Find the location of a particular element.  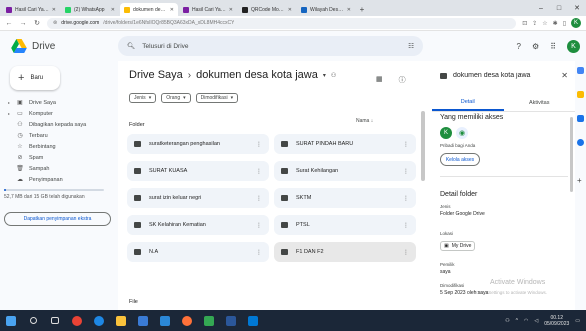

tasks-icon is located at coordinates (580, 118).